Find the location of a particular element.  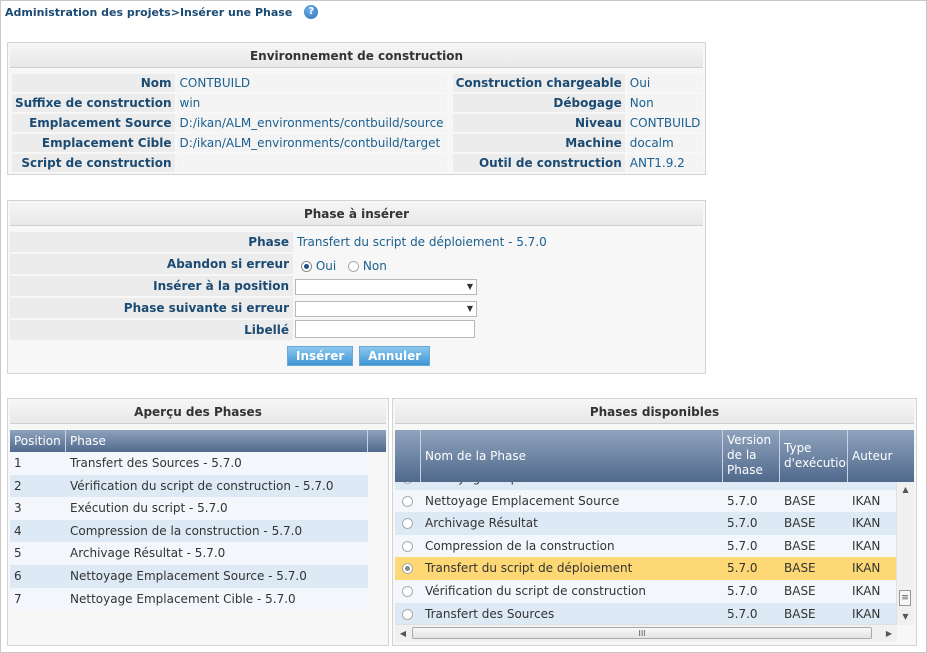

env-row: Niveau CONTBUILD is located at coordinates (578, 123).